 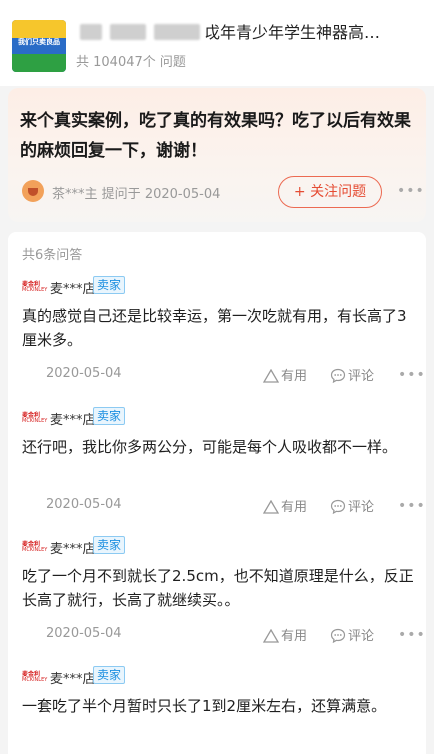 What do you see at coordinates (182, 194) in the screenshot?
I see `asked-date: 2020-05-04` at bounding box center [182, 194].